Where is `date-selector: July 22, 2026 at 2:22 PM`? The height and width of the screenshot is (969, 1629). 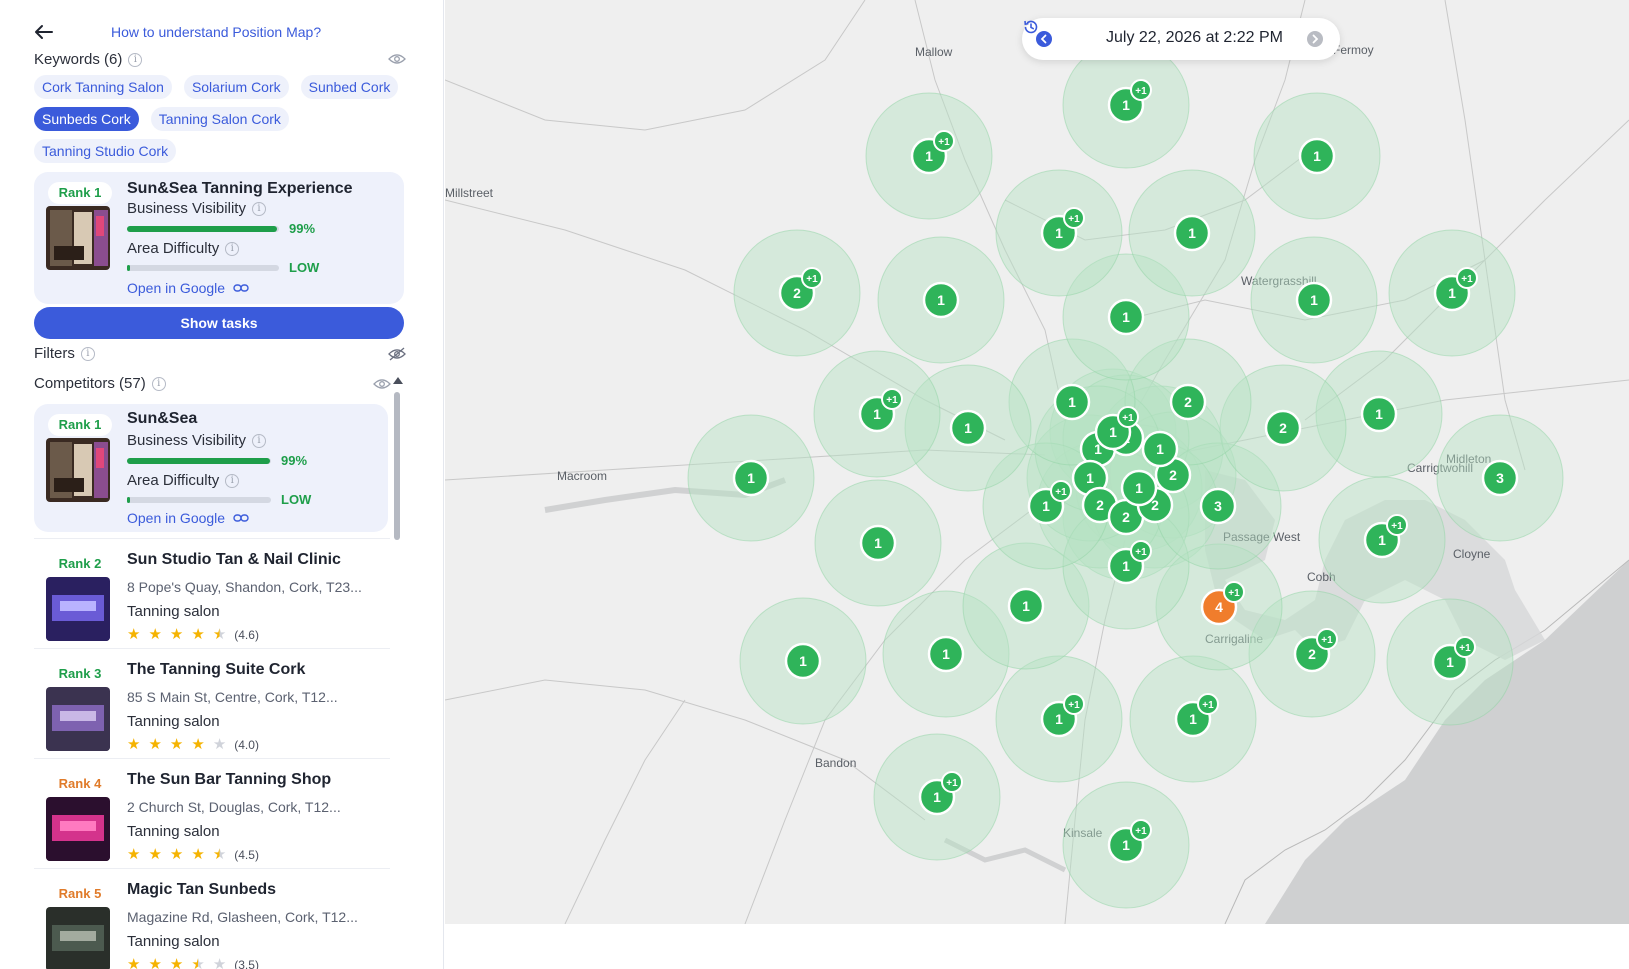 date-selector: July 22, 2026 at 2:22 PM is located at coordinates (1181, 39).